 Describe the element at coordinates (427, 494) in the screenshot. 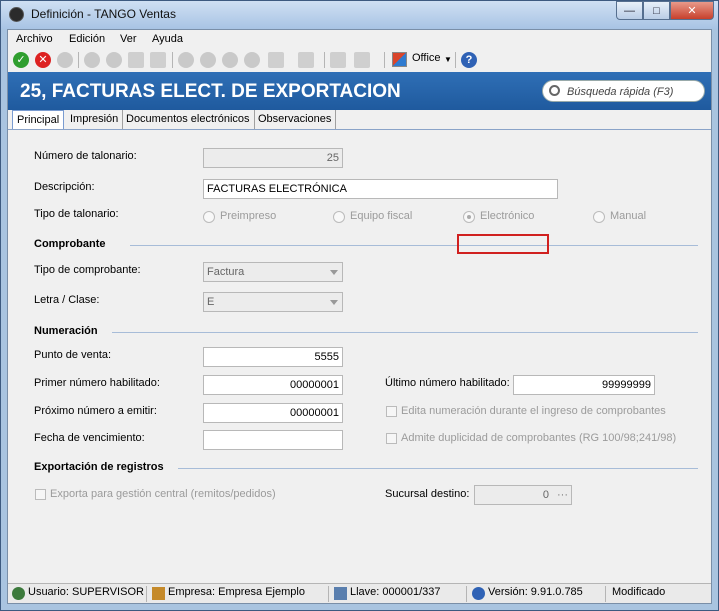

I see `sucursal-destino-label: Sucursal destino:` at that location.